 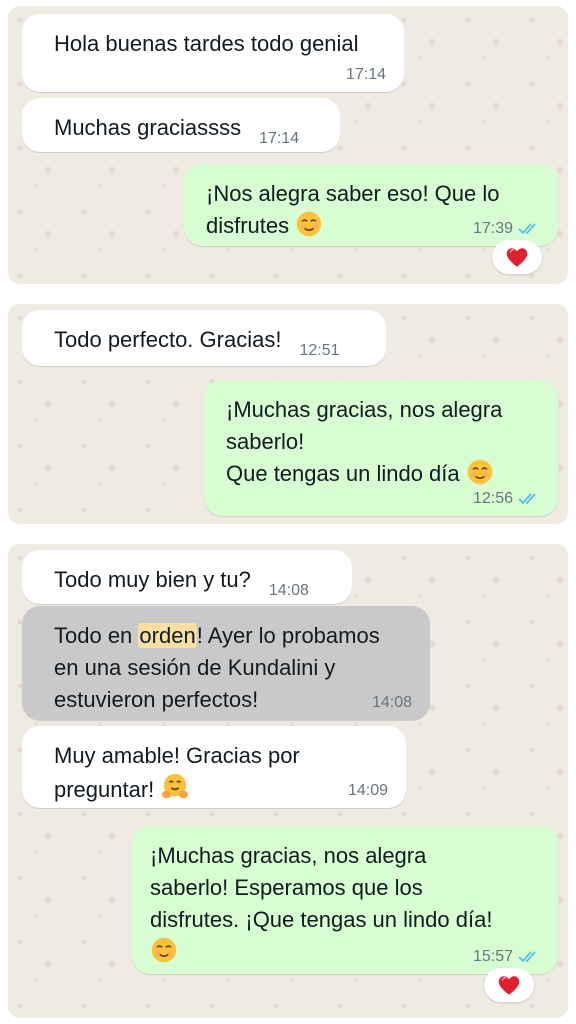 I want to click on message-incoming: Todo muy bien y tu? 14:08, so click(x=187, y=577).